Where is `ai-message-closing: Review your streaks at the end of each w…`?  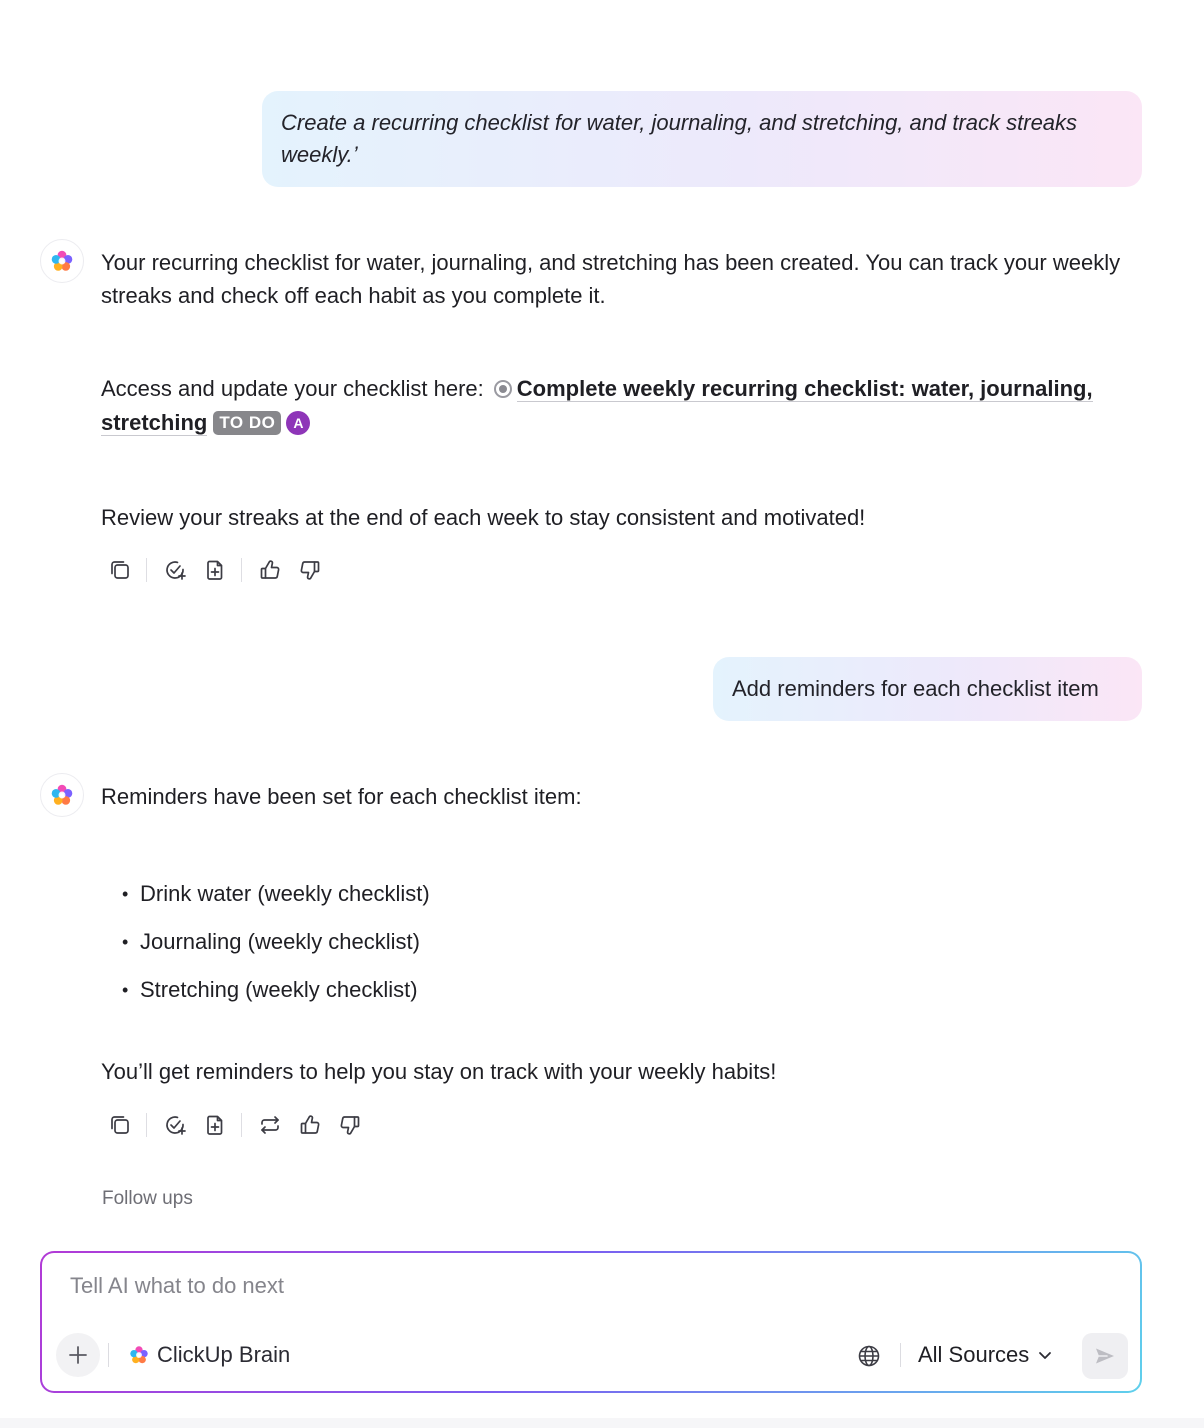 ai-message-closing: Review your streaks at the end of each w… is located at coordinates (483, 517).